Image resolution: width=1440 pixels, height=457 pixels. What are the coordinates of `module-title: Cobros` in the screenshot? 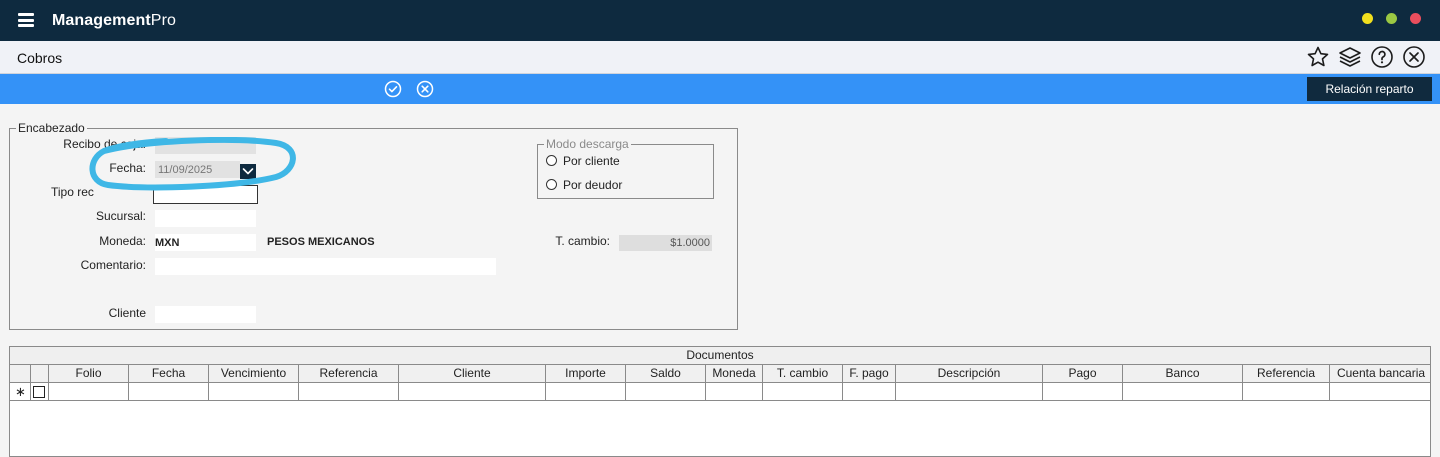 It's located at (40, 58).